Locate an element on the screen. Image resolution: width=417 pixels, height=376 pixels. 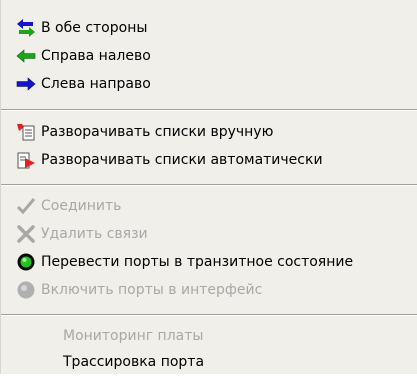
menu-item-label: Удалить связи is located at coordinates (94, 234).